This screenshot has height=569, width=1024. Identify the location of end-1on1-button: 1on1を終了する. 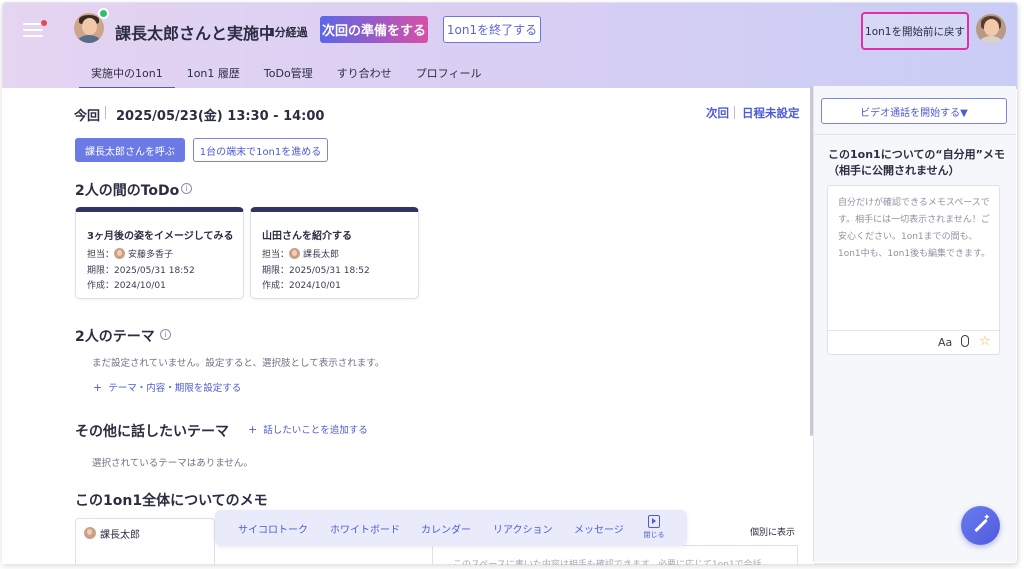
(492, 29).